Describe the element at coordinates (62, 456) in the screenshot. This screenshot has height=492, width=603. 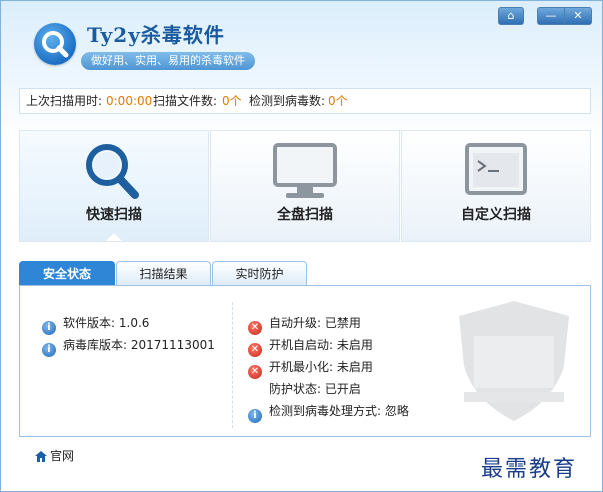
I see `home-label: 官网` at that location.